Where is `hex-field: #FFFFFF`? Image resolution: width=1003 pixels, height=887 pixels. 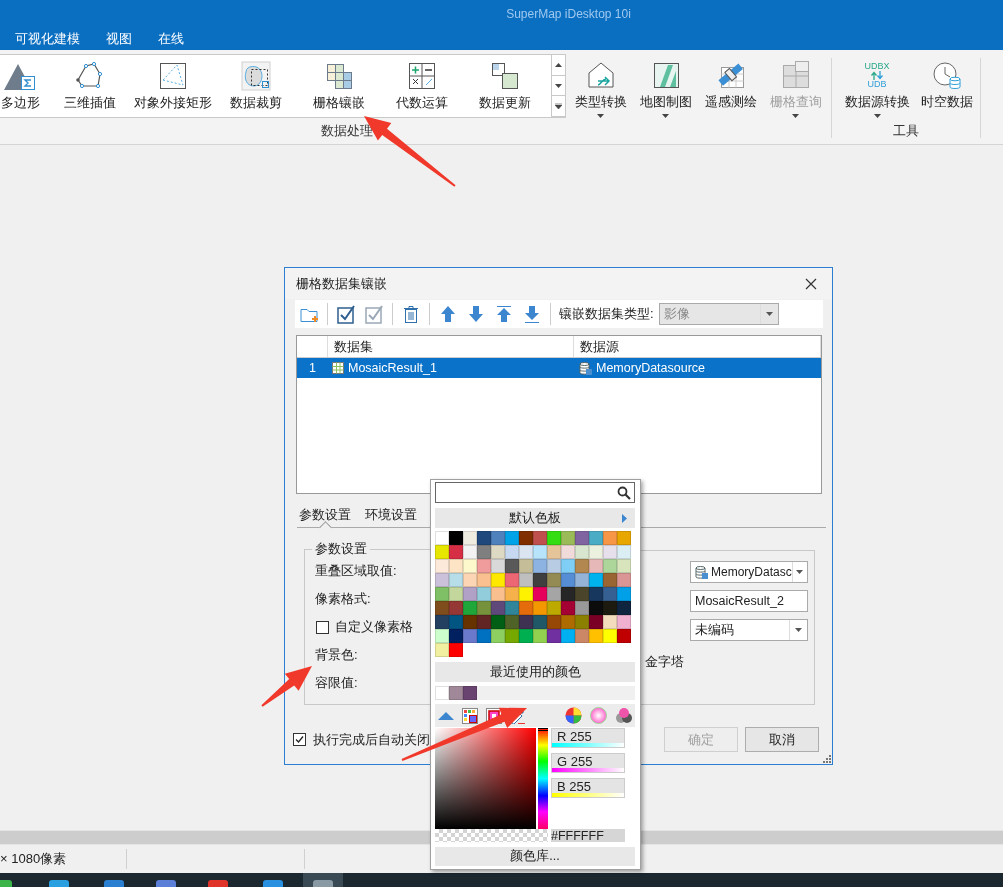
hex-field: #FFFFFF is located at coordinates (588, 835).